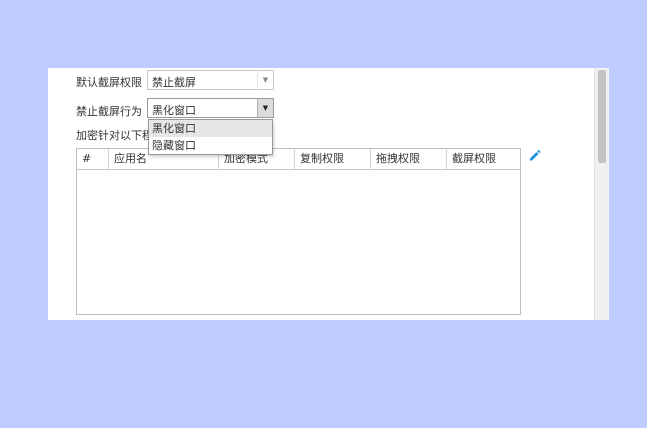 Image resolution: width=647 pixels, height=428 pixels. What do you see at coordinates (174, 82) in the screenshot?
I see `default-screenshot-permission-value: 禁止截屏` at bounding box center [174, 82].